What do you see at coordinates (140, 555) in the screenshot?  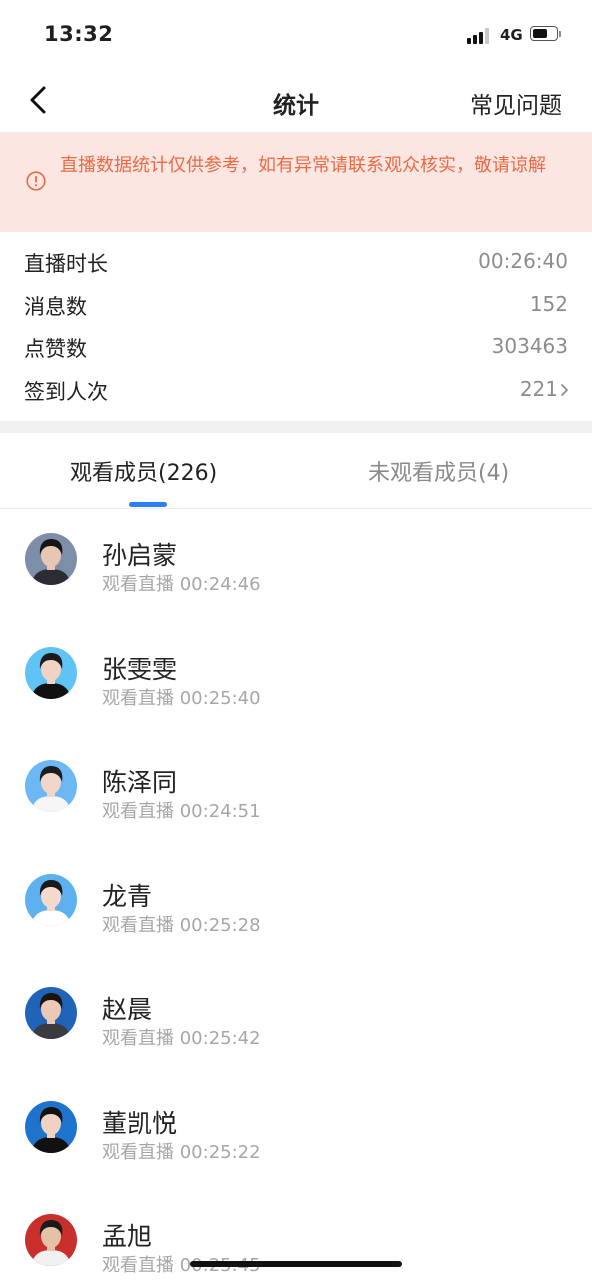 I see `member-name: 孙启蒙` at bounding box center [140, 555].